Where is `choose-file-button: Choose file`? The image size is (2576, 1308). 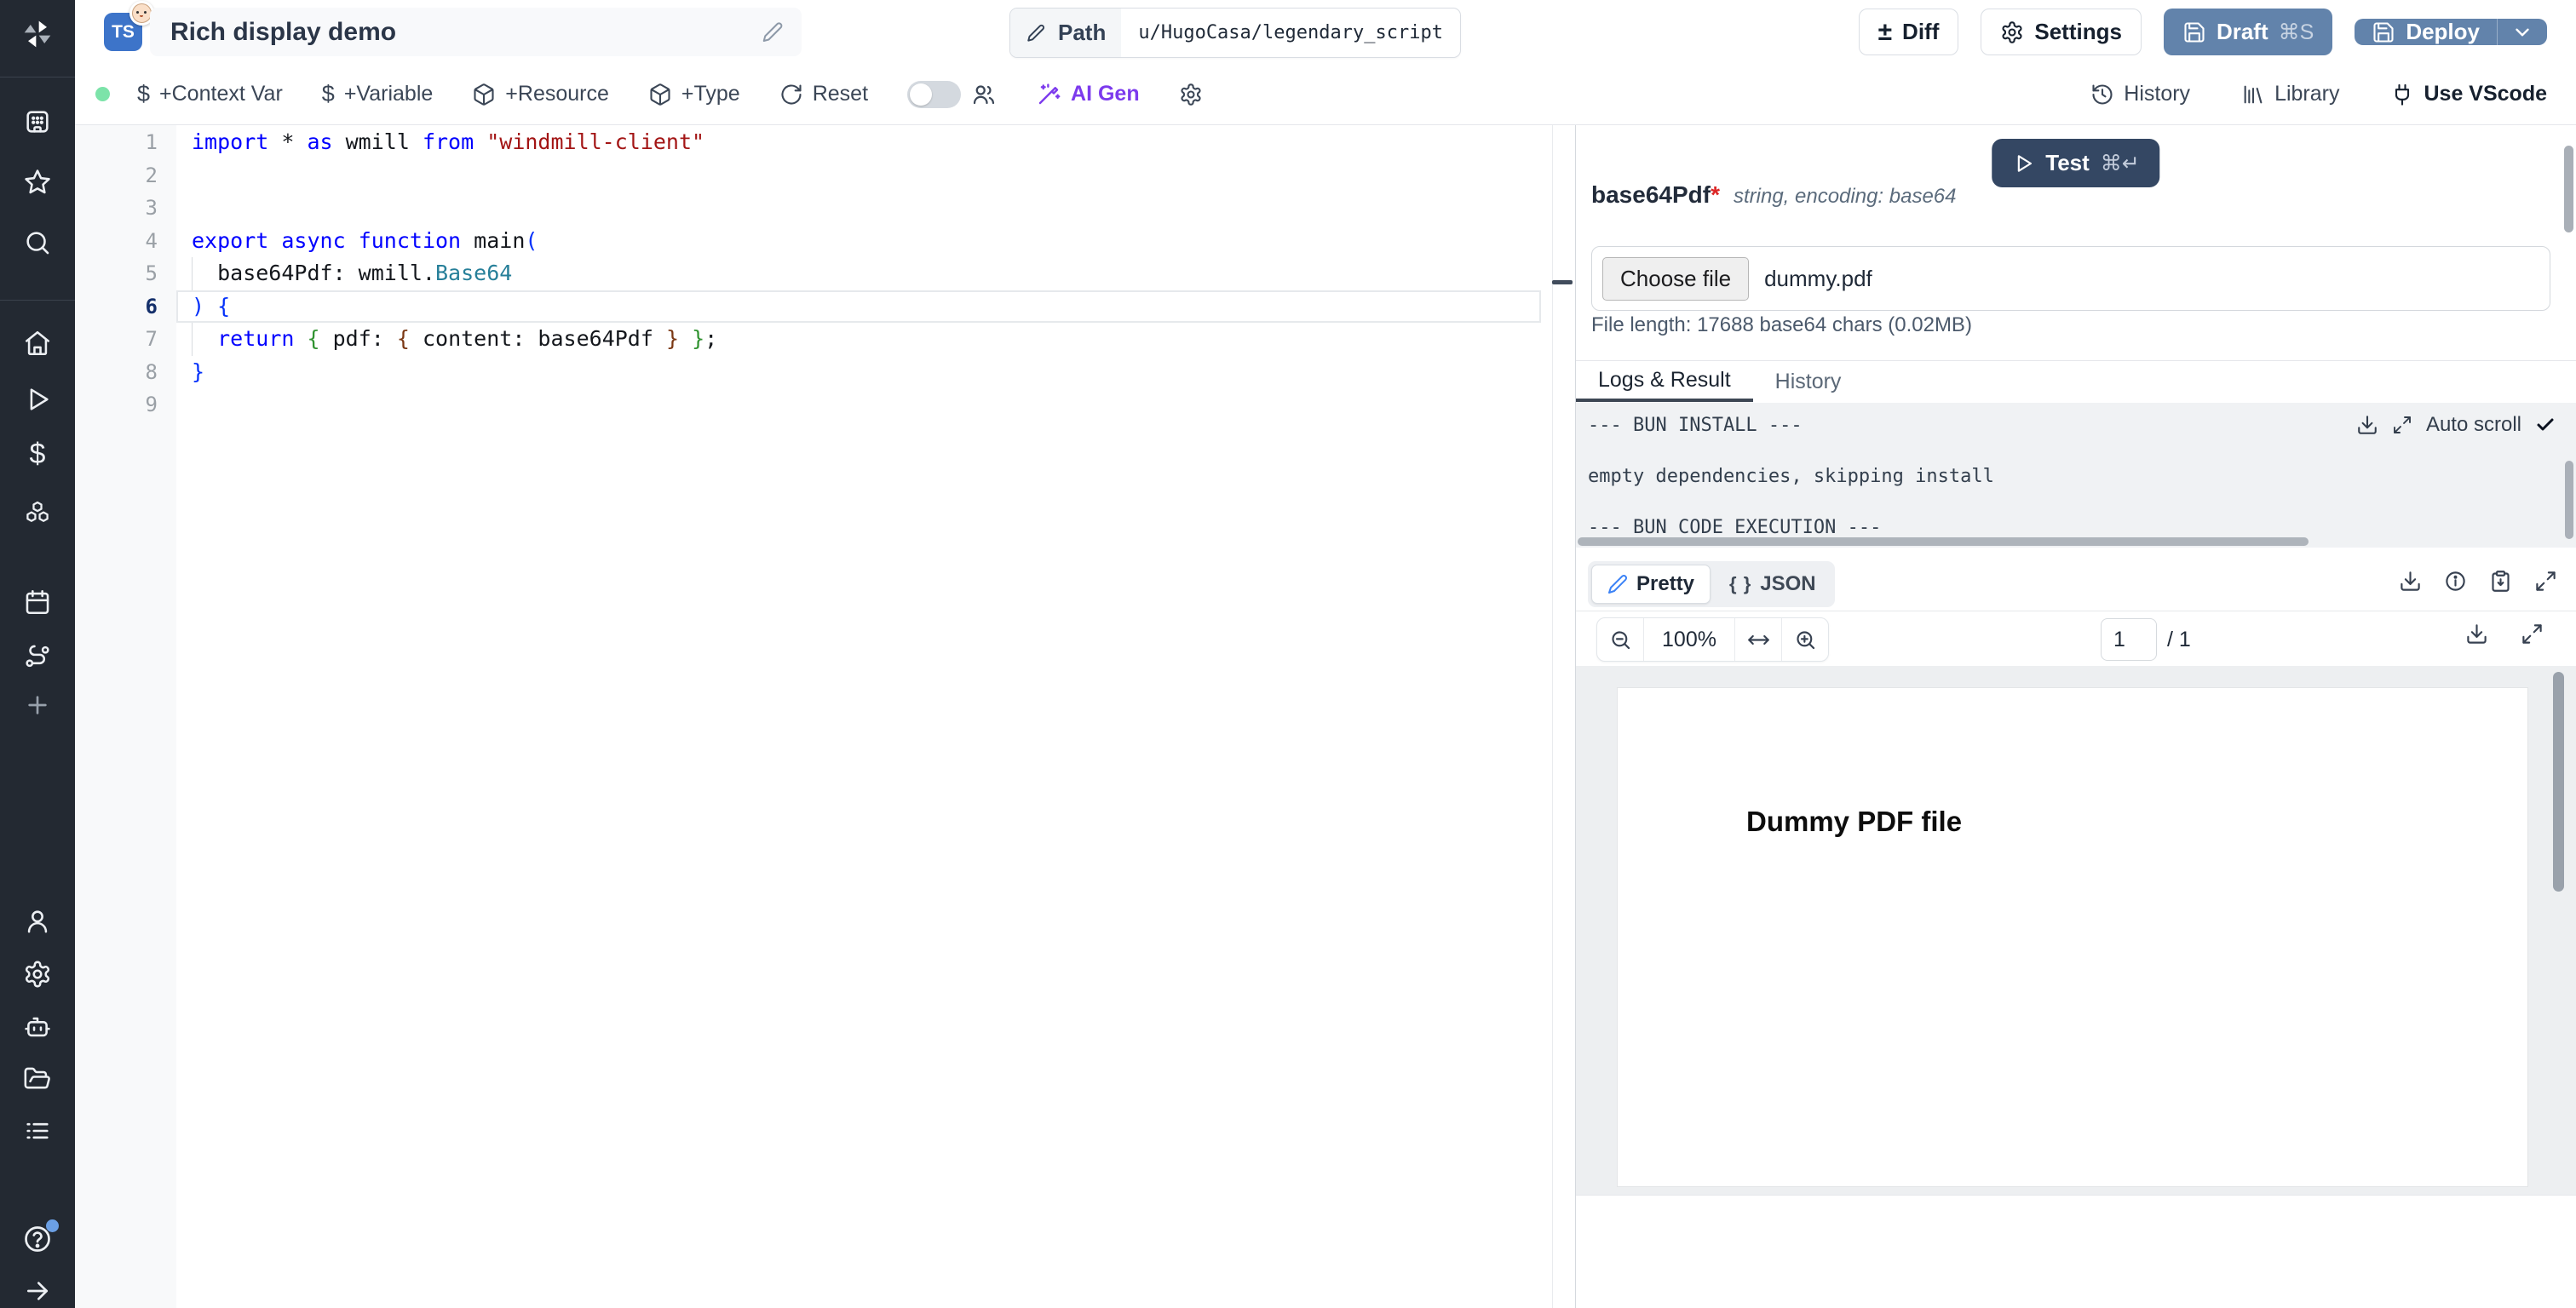
choose-file-button: Choose file is located at coordinates (1676, 278).